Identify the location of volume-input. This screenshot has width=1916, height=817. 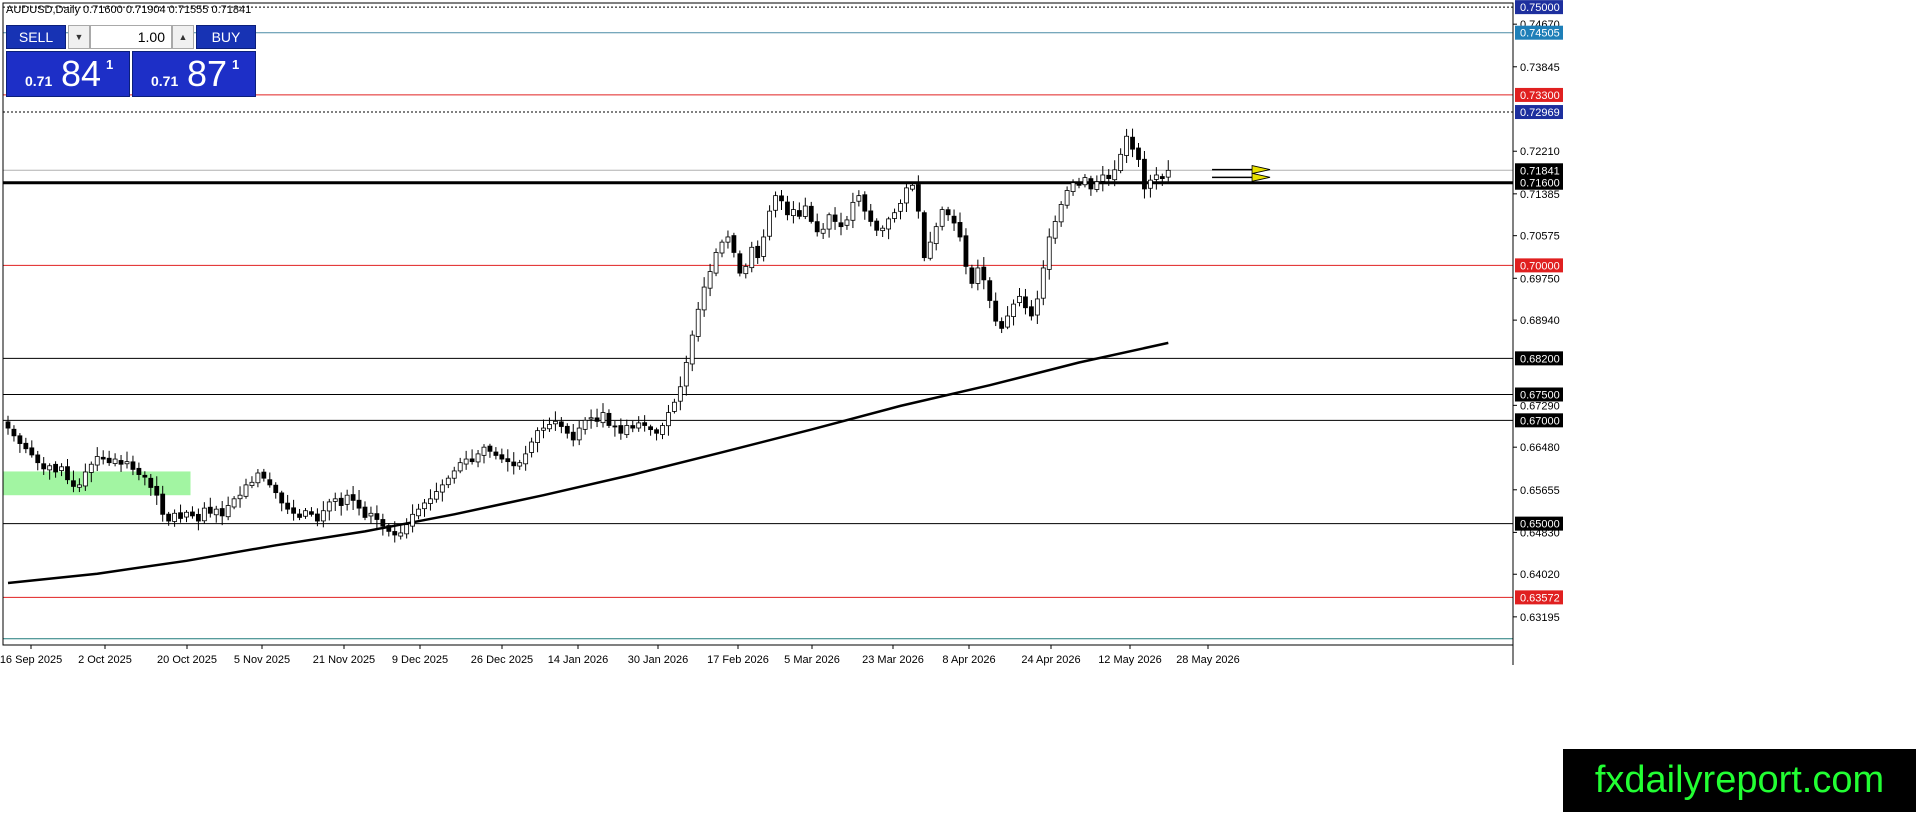
(131, 37).